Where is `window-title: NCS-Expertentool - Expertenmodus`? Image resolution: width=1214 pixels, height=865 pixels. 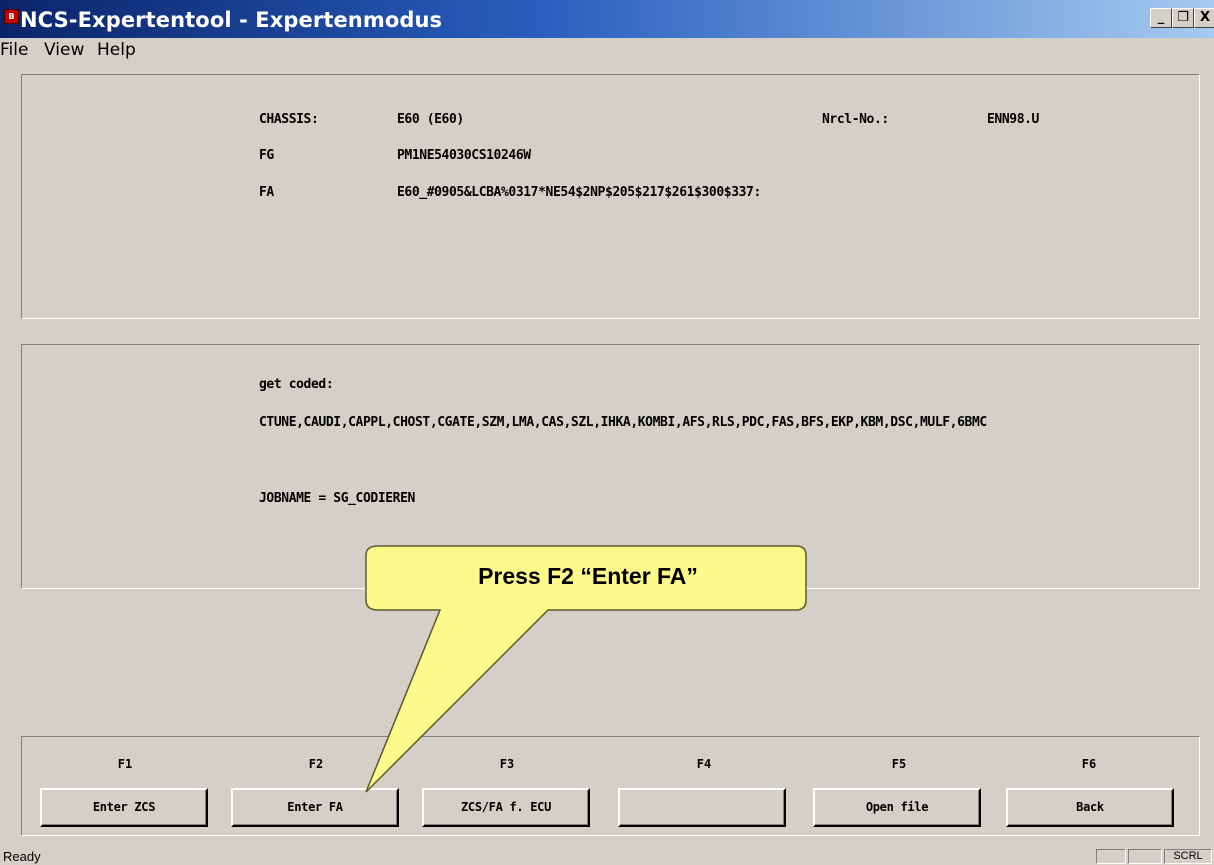
window-title: NCS-Expertentool - Expertenmodus is located at coordinates (231, 20).